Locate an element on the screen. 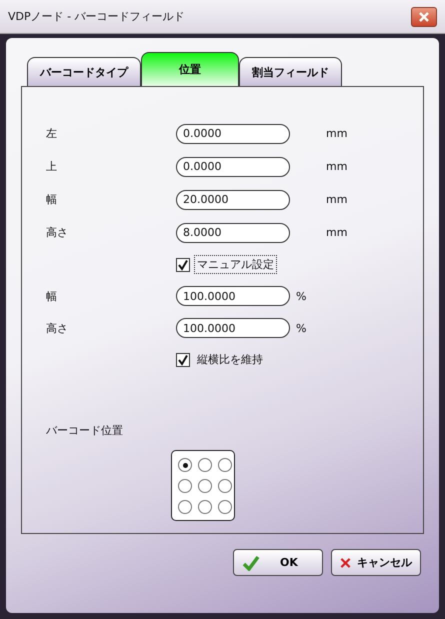 This screenshot has height=619, width=445. close-icon is located at coordinates (424, 16).